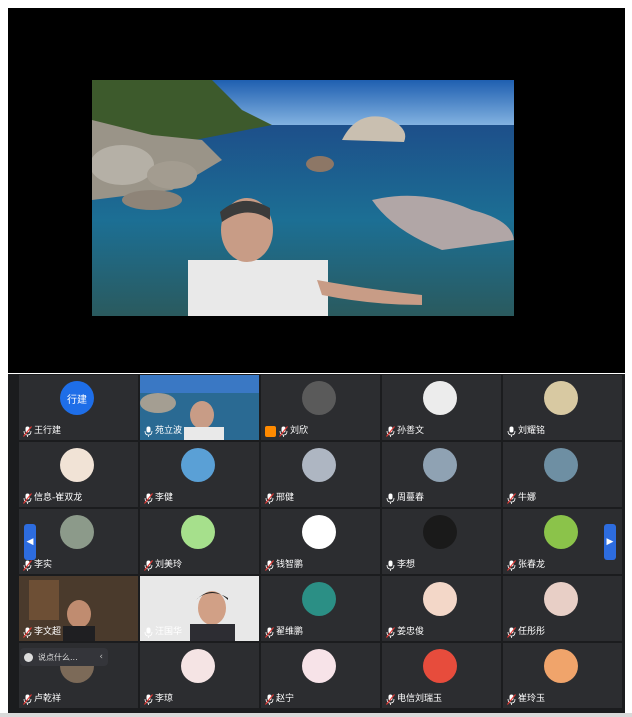 The image size is (632, 717). I want to click on chevron-left-icon: ◀, so click(30, 542).